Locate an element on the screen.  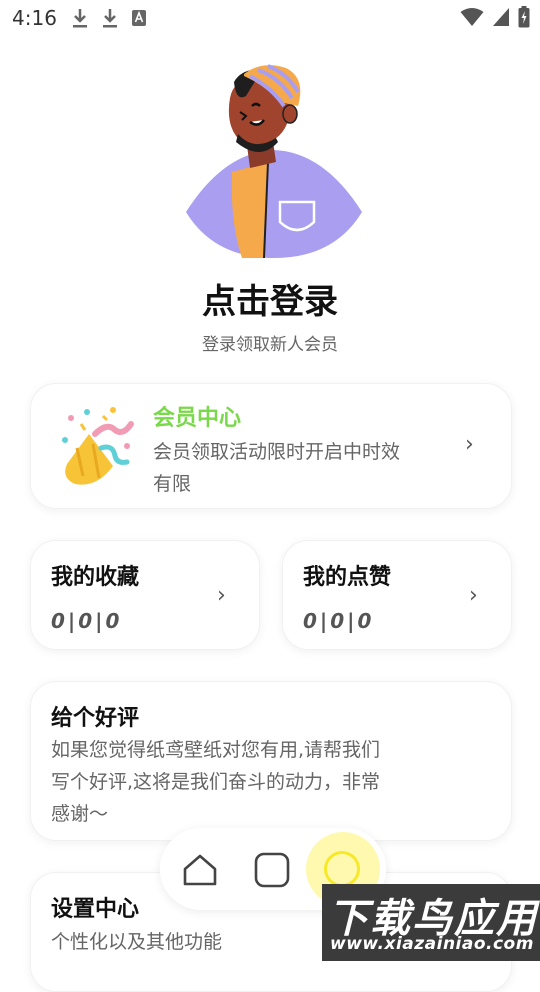
vip-description: 会员领取活动限时开启中时效有限 is located at coordinates (277, 468).